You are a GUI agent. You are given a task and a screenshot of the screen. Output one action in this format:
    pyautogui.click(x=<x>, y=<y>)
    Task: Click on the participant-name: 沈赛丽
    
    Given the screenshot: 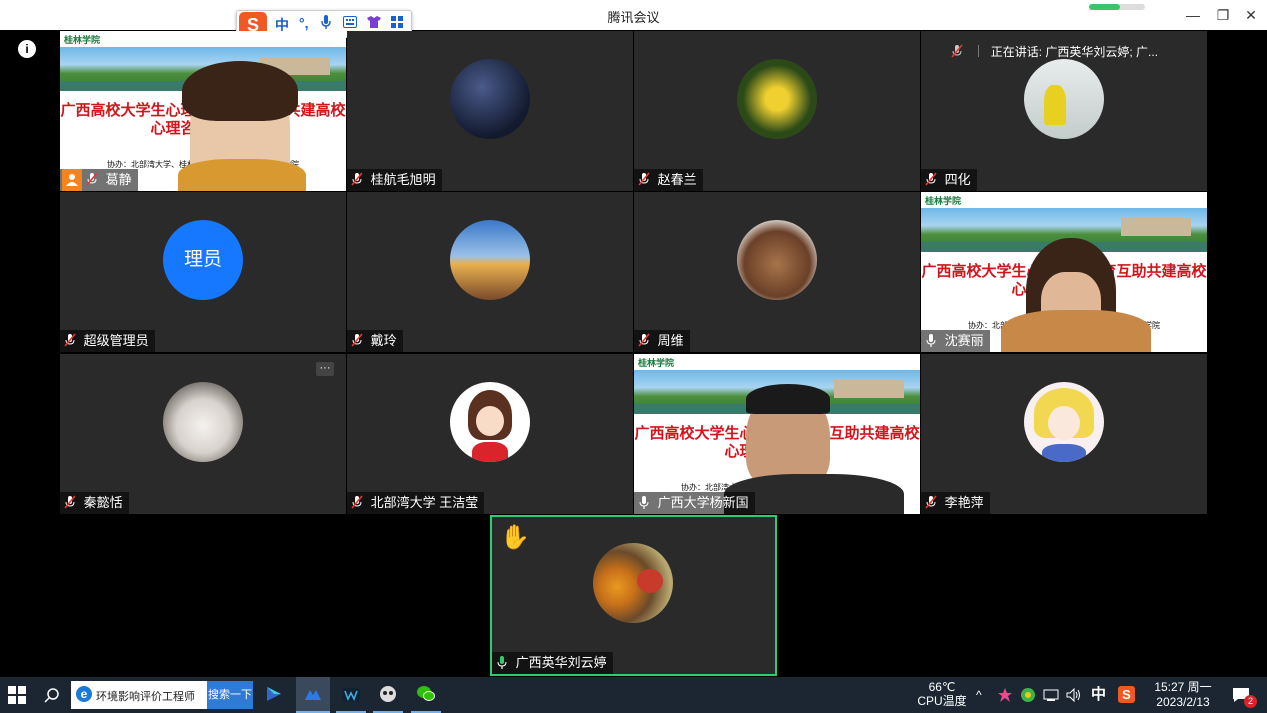 What is the action you would take?
    pyautogui.click(x=955, y=341)
    